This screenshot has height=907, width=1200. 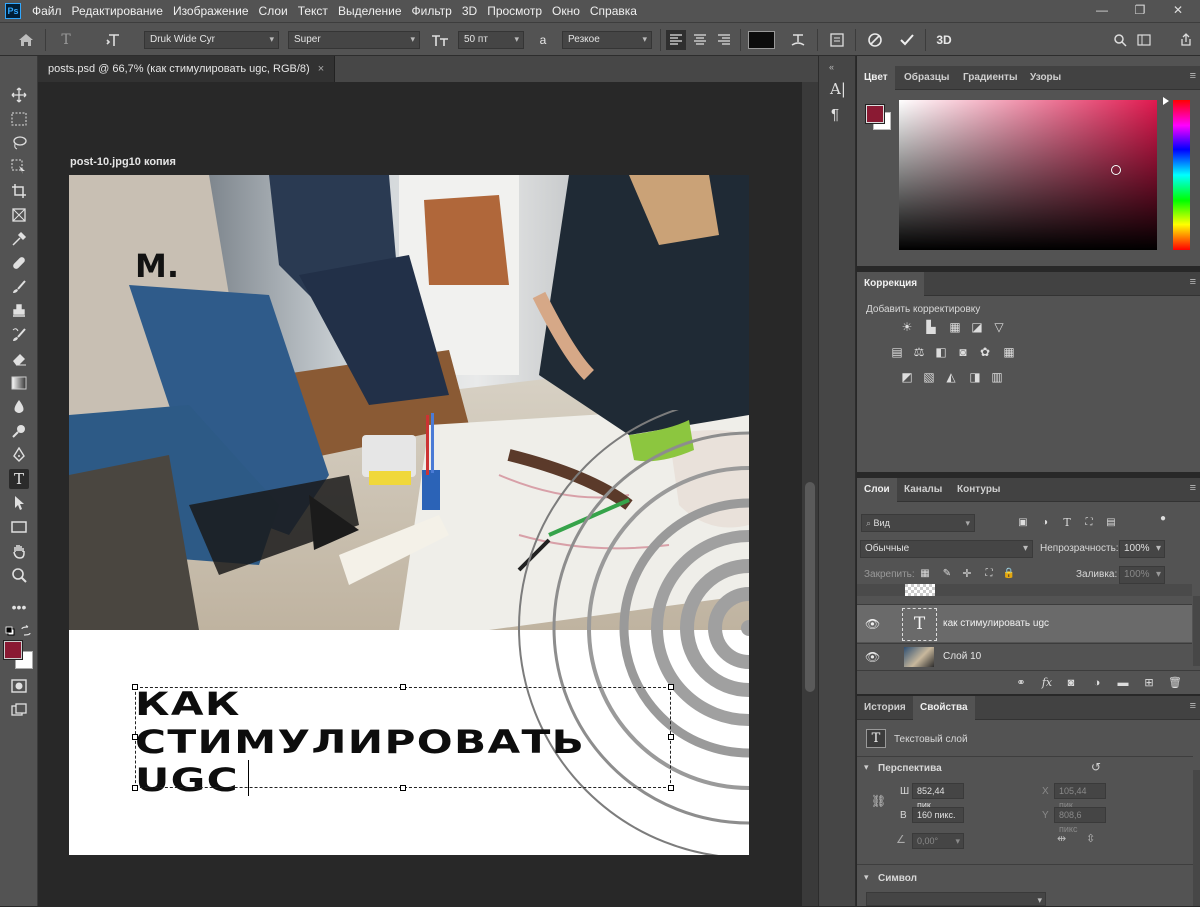 What do you see at coordinates (946, 549) in the screenshot?
I see `blend-mode-select: Обычные ▾` at bounding box center [946, 549].